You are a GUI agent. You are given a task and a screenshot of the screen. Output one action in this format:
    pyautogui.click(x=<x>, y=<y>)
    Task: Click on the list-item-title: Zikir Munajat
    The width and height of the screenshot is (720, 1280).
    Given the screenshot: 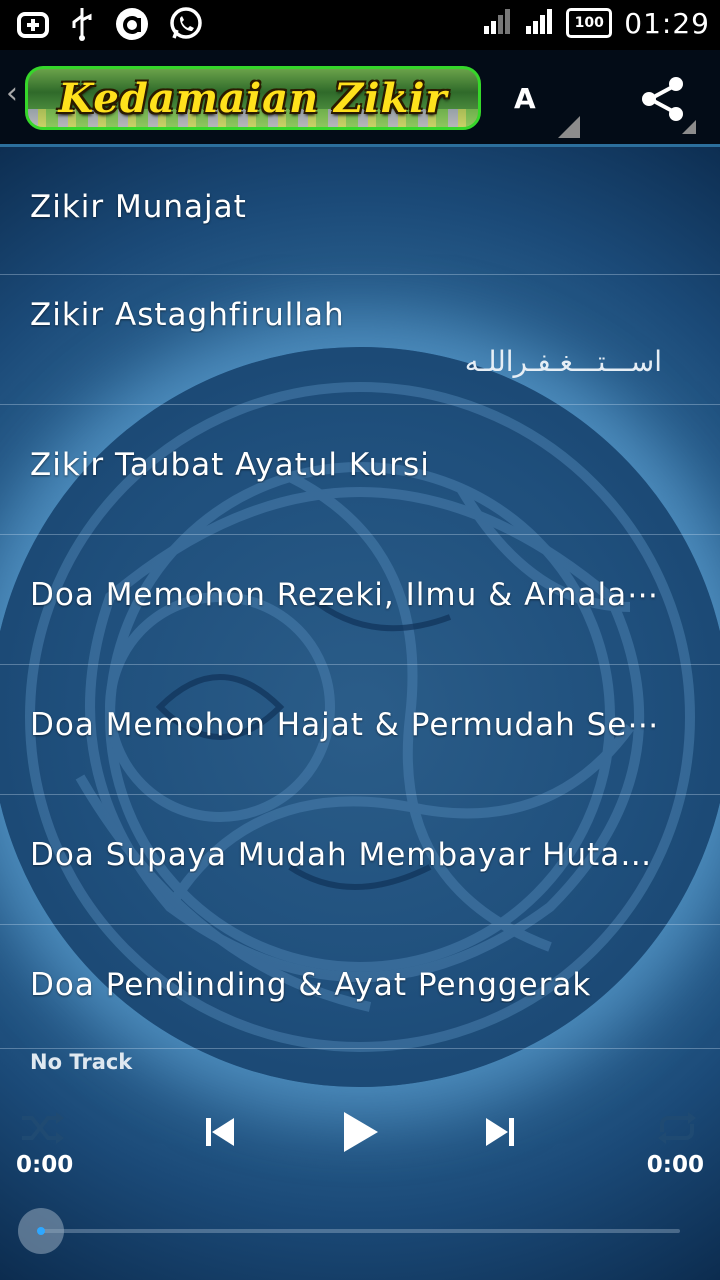 What is the action you would take?
    pyautogui.click(x=138, y=207)
    